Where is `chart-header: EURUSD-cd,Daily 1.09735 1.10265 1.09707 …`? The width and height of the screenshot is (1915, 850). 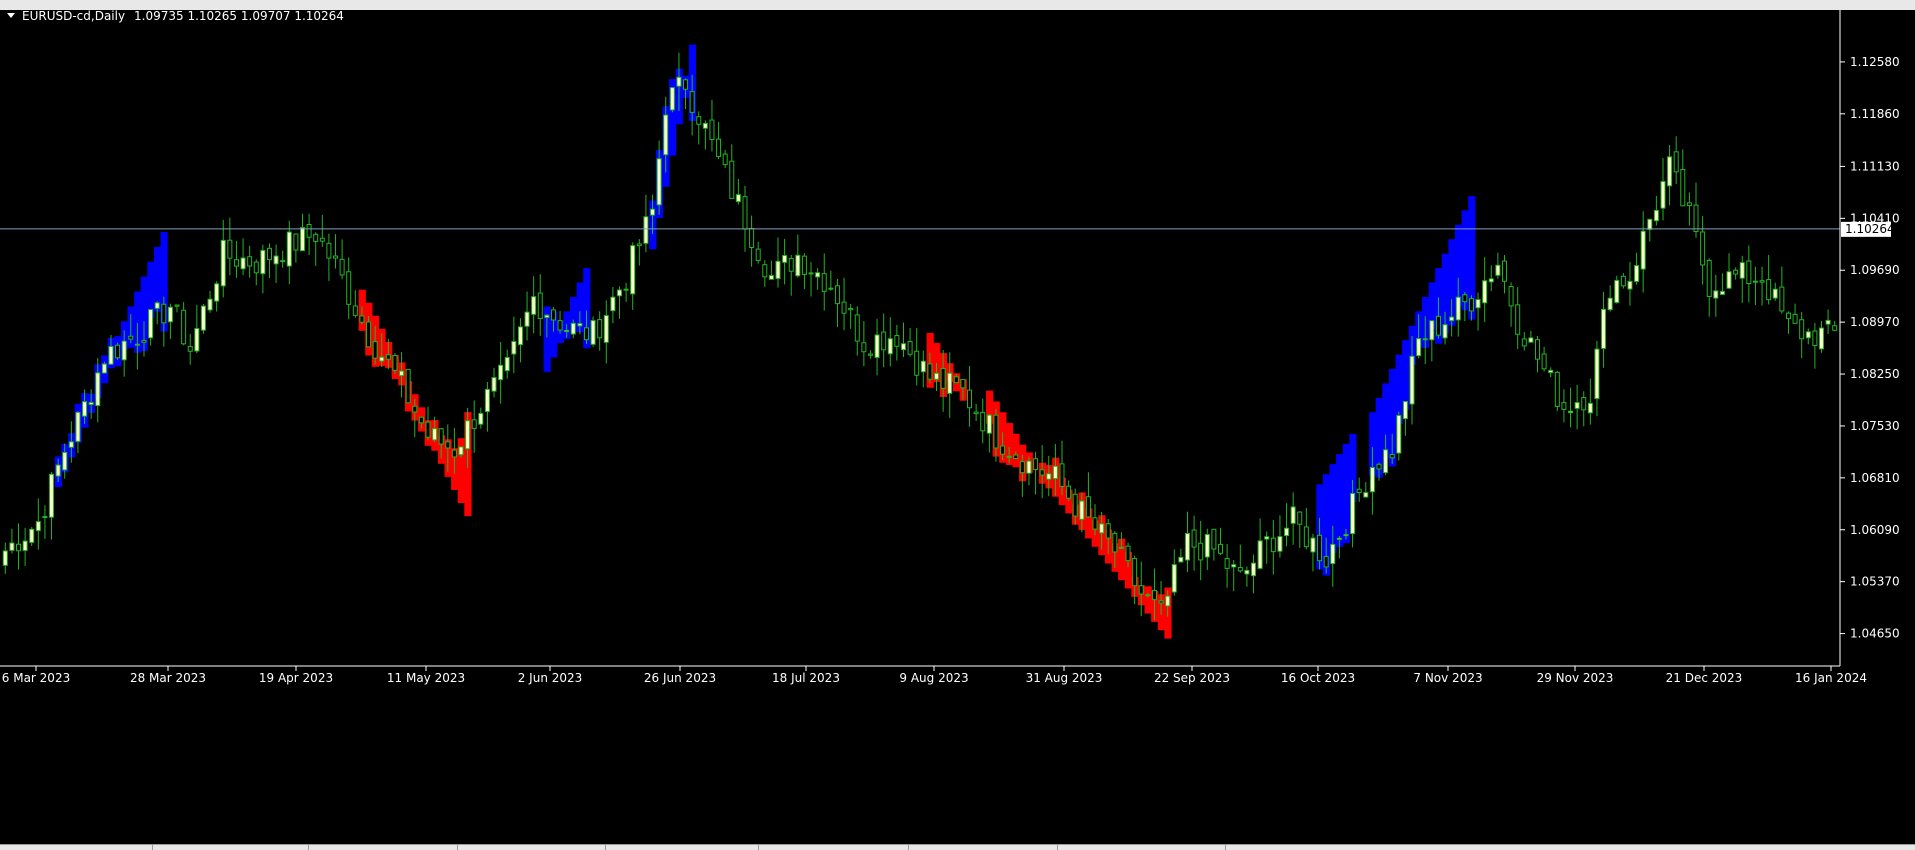 chart-header: EURUSD-cd,Daily 1.09735 1.10265 1.09707 … is located at coordinates (175, 16).